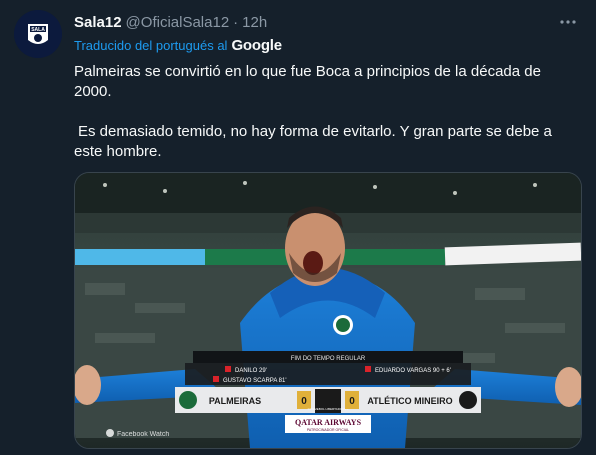  What do you see at coordinates (328, 430) in the screenshot?
I see `sponsor-sub: PATROCINADOR OFICIAL` at bounding box center [328, 430].